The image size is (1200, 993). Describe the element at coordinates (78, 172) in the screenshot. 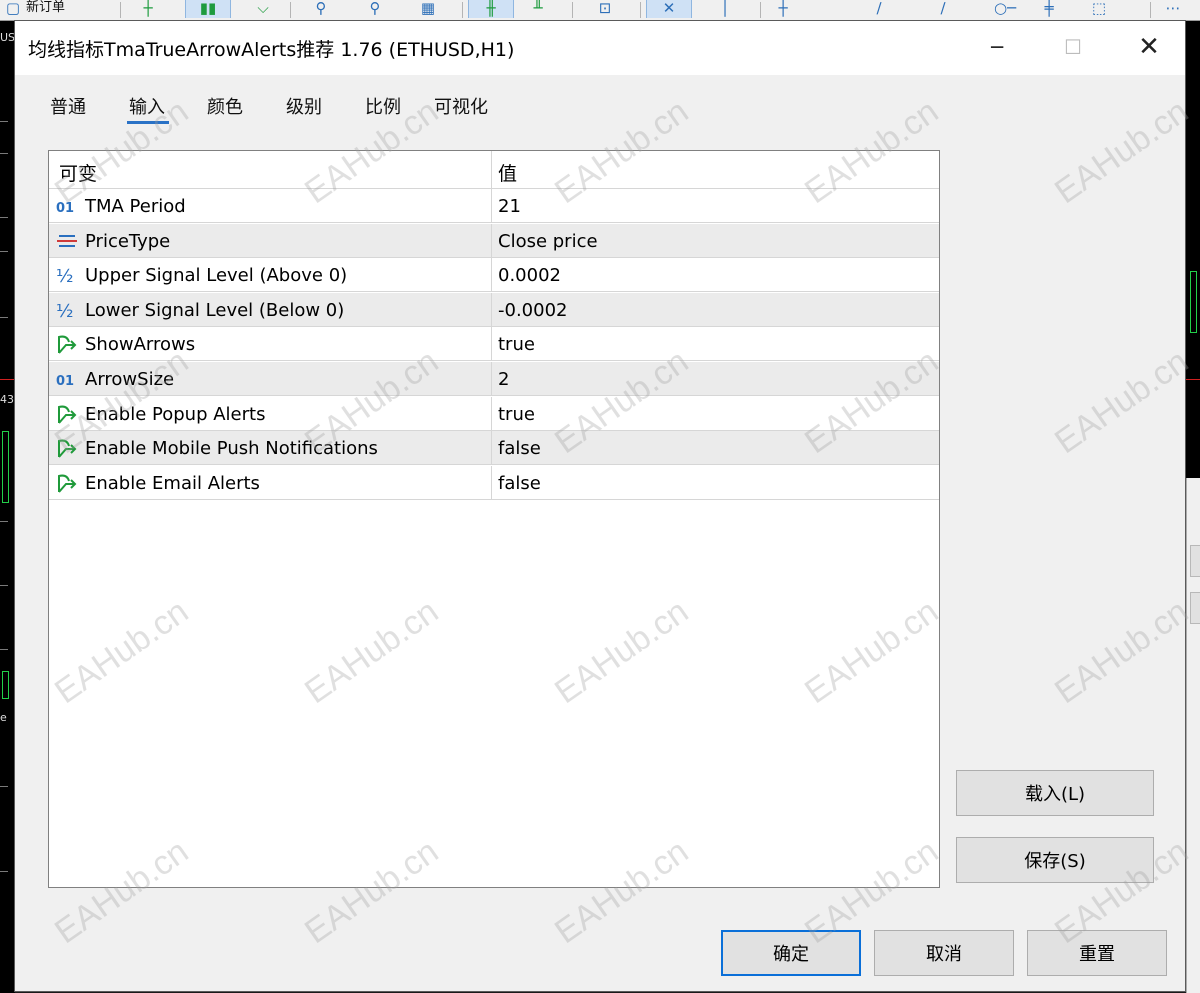

I see `column-header-variable: 可变` at that location.